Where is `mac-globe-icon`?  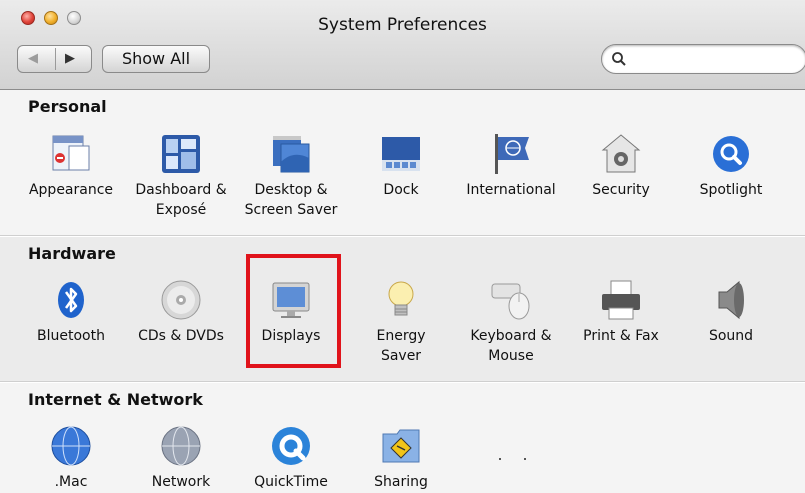 mac-globe-icon is located at coordinates (71, 446).